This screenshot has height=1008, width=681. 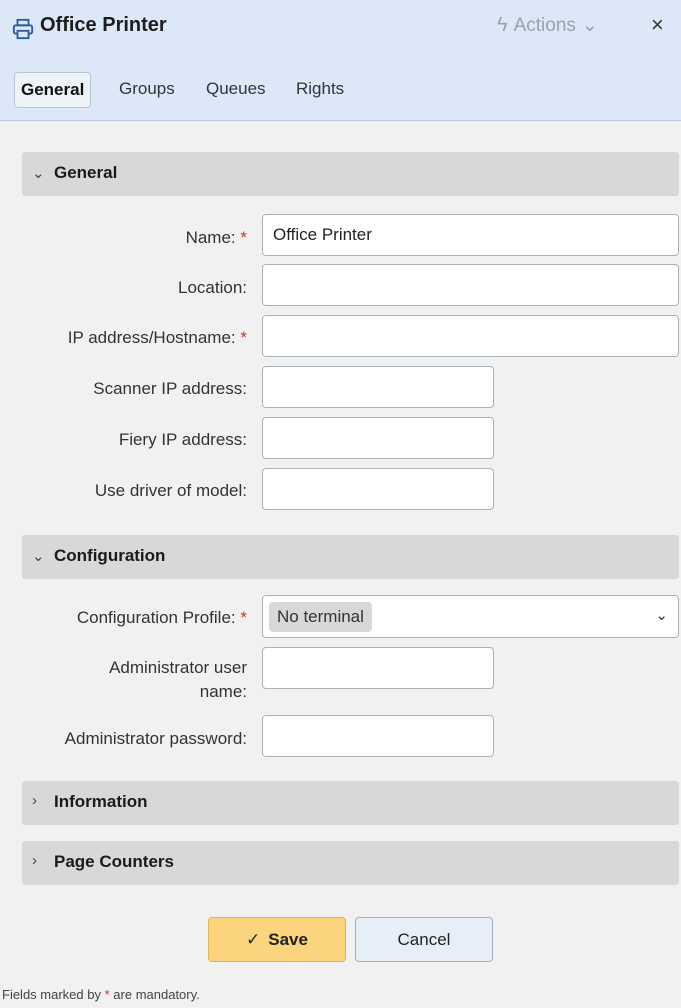 I want to click on section-information-header: › Information, so click(x=350, y=803).